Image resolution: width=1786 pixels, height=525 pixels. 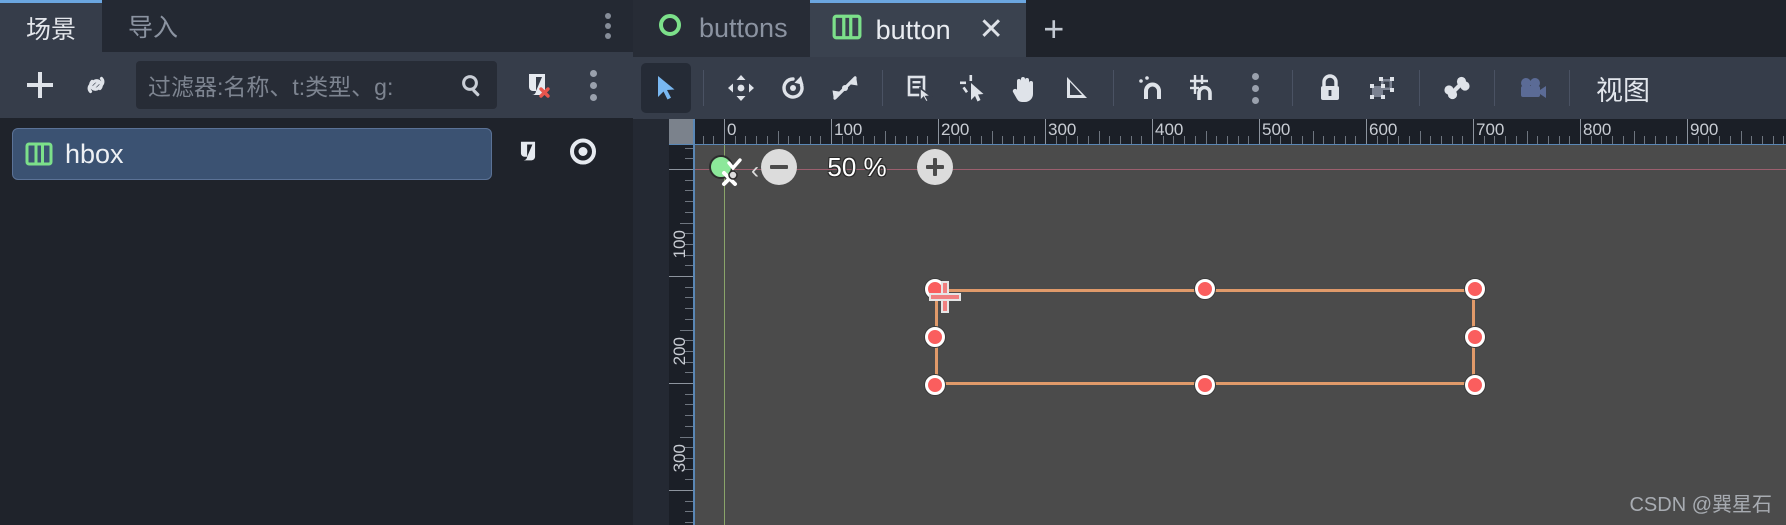 What do you see at coordinates (1704, 129) in the screenshot?
I see `ruler-label: 900` at bounding box center [1704, 129].